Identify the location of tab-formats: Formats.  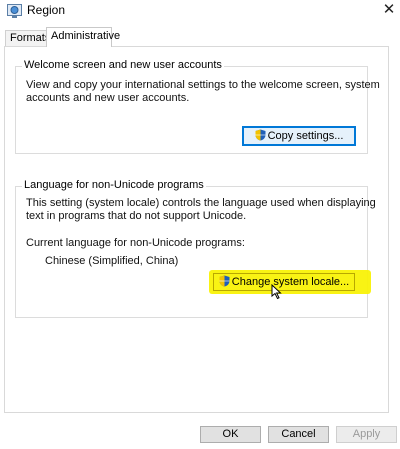
(28, 38).